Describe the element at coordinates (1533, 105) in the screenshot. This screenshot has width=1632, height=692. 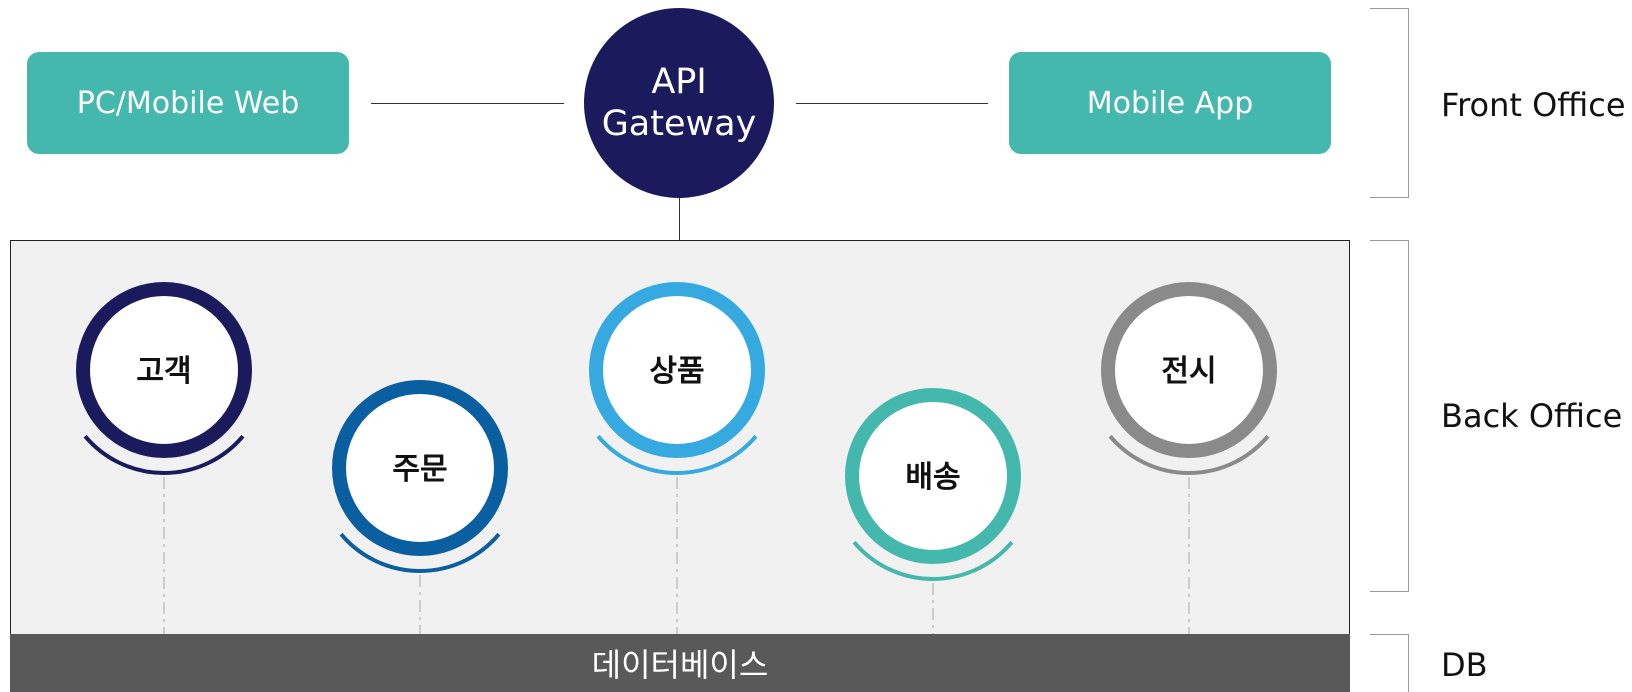
I see `front-office-label: Front Office` at that location.